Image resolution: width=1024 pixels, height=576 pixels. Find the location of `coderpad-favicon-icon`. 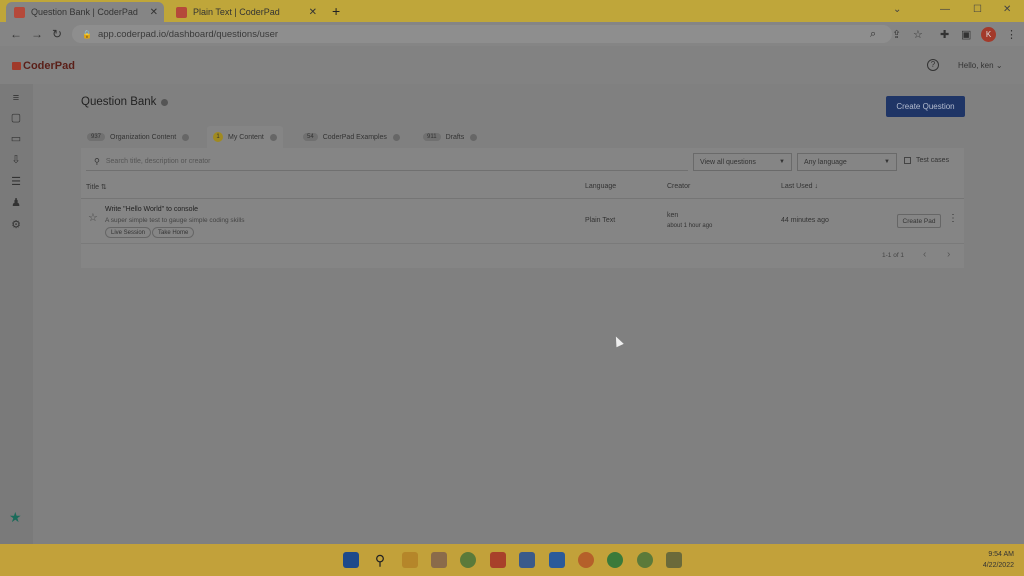

coderpad-favicon-icon is located at coordinates (181, 12).